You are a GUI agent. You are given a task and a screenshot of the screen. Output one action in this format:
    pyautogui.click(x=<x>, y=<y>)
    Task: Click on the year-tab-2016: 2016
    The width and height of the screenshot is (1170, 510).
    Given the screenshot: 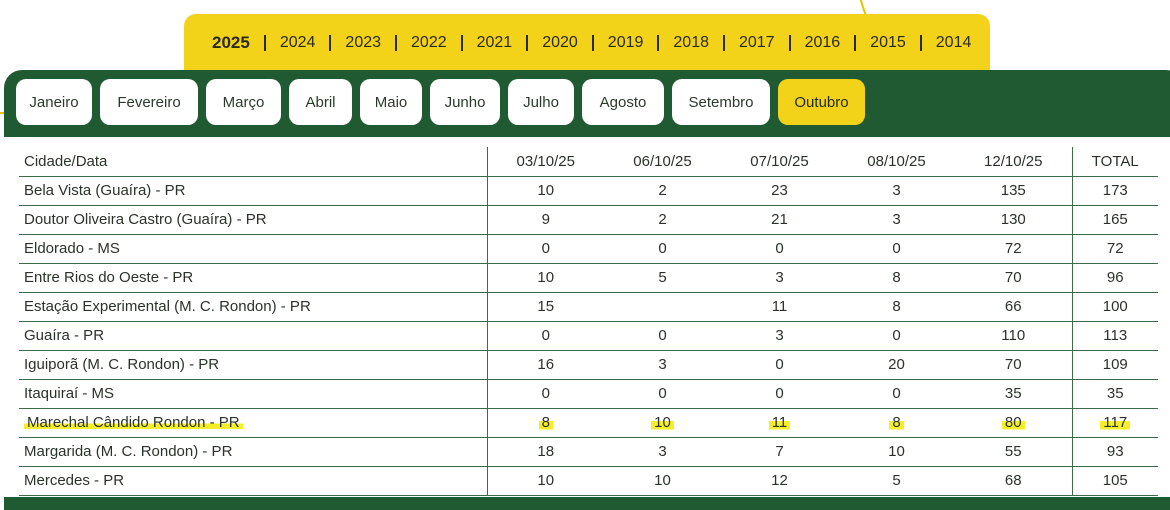 What is the action you would take?
    pyautogui.click(x=824, y=43)
    